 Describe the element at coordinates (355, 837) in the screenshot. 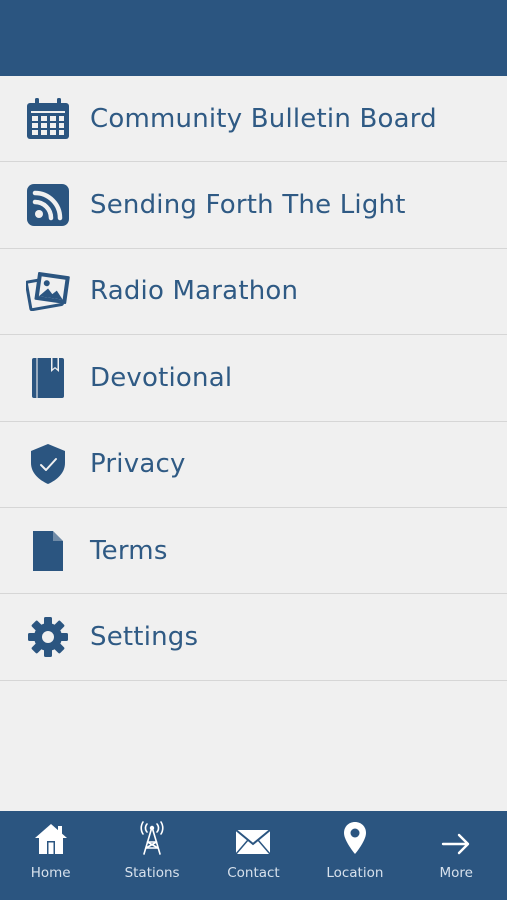

I see `map-pin-icon` at that location.